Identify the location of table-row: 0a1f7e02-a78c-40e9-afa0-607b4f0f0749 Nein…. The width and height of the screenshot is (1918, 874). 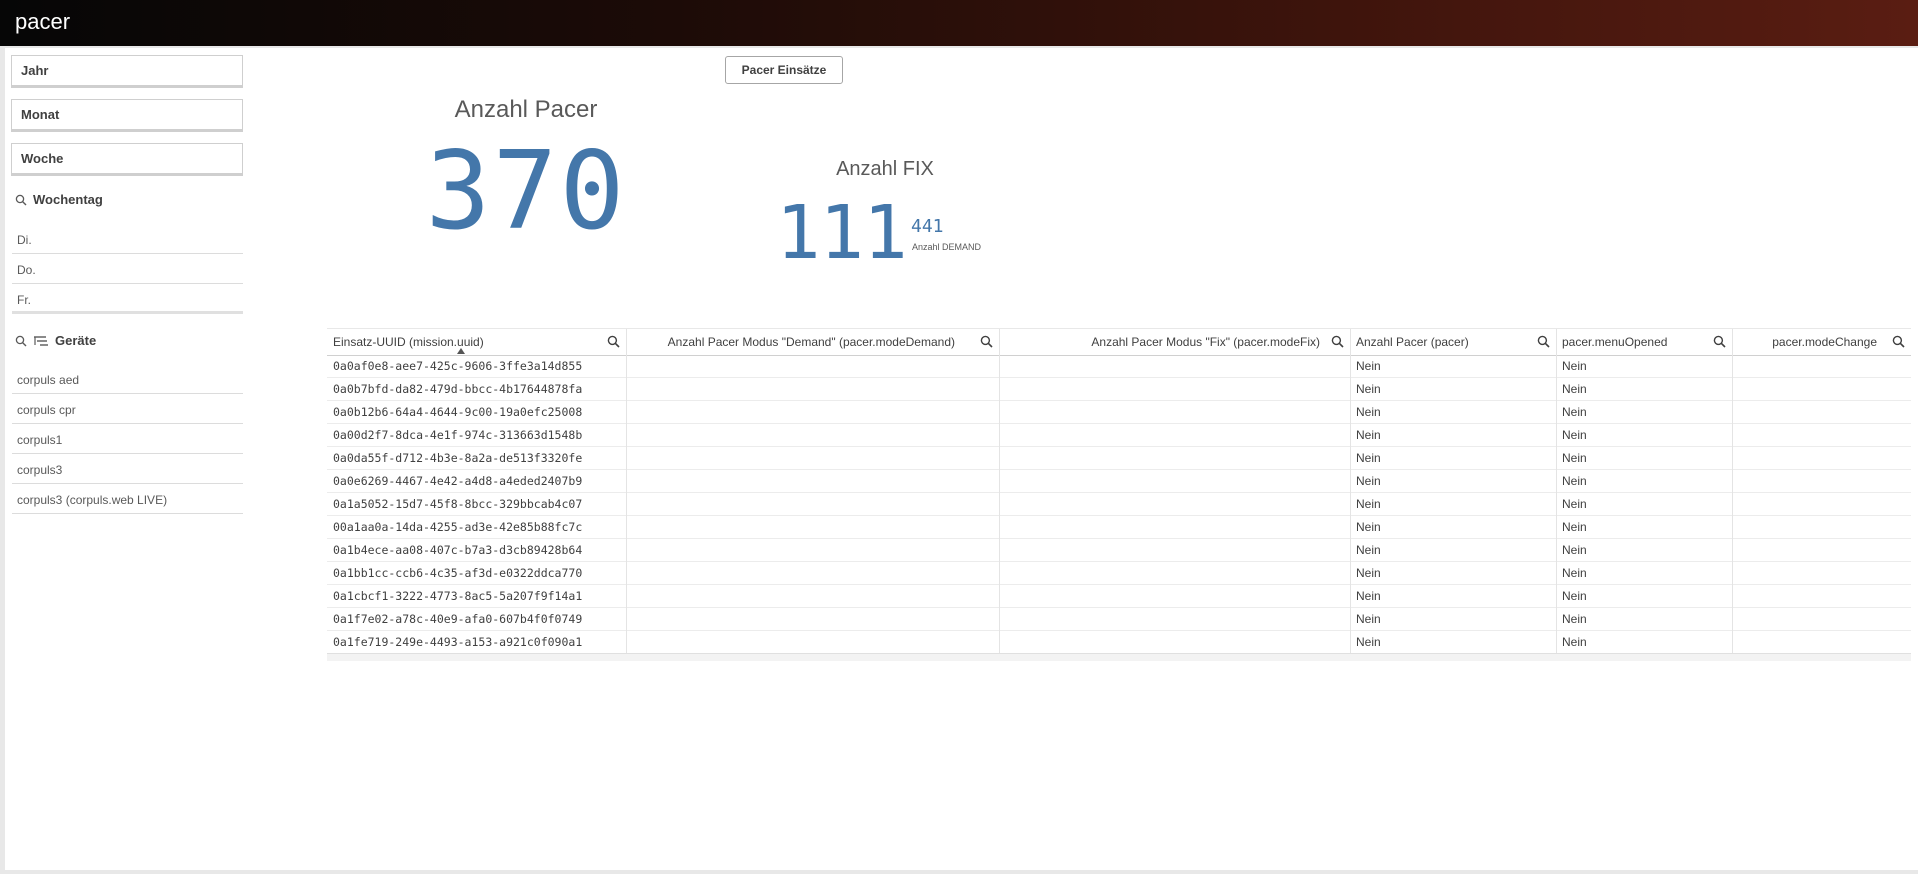
(1119, 619).